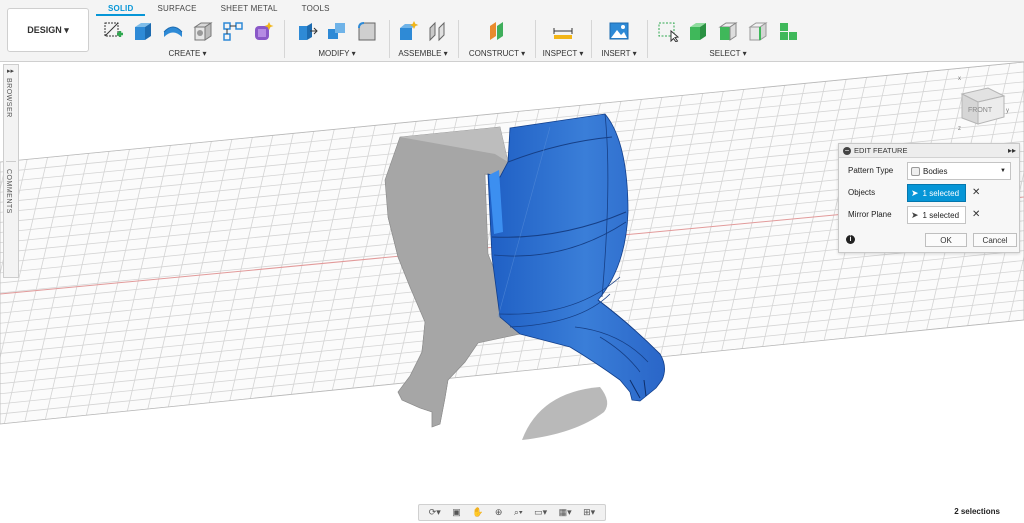 The image size is (1024, 523). What do you see at coordinates (565, 413) in the screenshot?
I see `body-shadow` at bounding box center [565, 413].